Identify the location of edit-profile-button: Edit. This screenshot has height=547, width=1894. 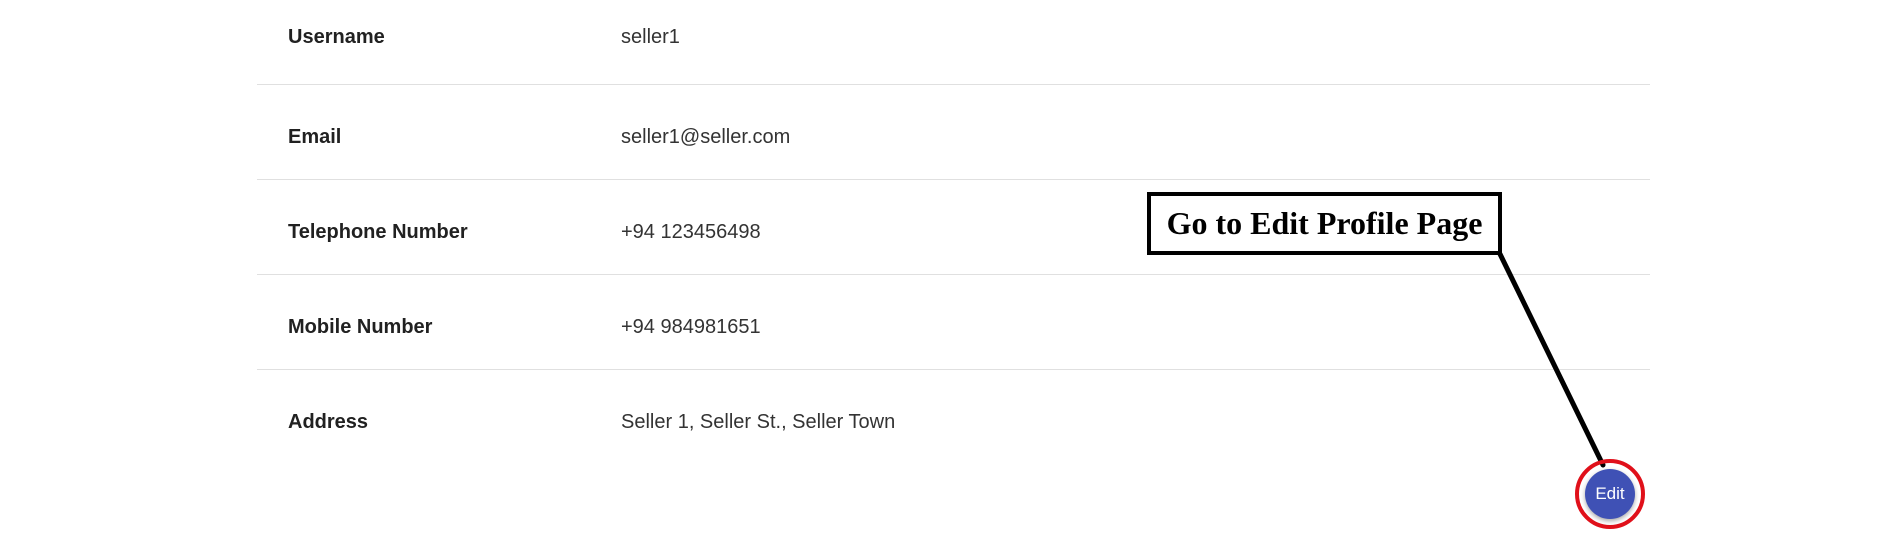
(1610, 494).